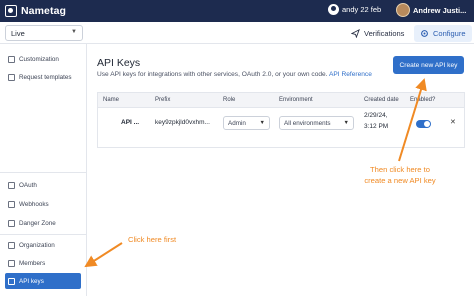  I want to click on annotation-line: Then click here to, so click(400, 169).